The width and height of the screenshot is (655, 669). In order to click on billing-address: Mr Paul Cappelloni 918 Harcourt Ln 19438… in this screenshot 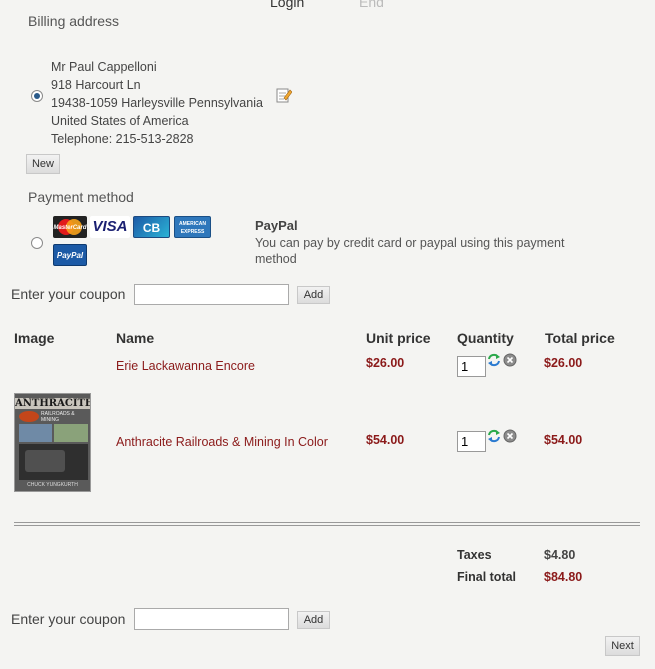, I will do `click(157, 103)`.